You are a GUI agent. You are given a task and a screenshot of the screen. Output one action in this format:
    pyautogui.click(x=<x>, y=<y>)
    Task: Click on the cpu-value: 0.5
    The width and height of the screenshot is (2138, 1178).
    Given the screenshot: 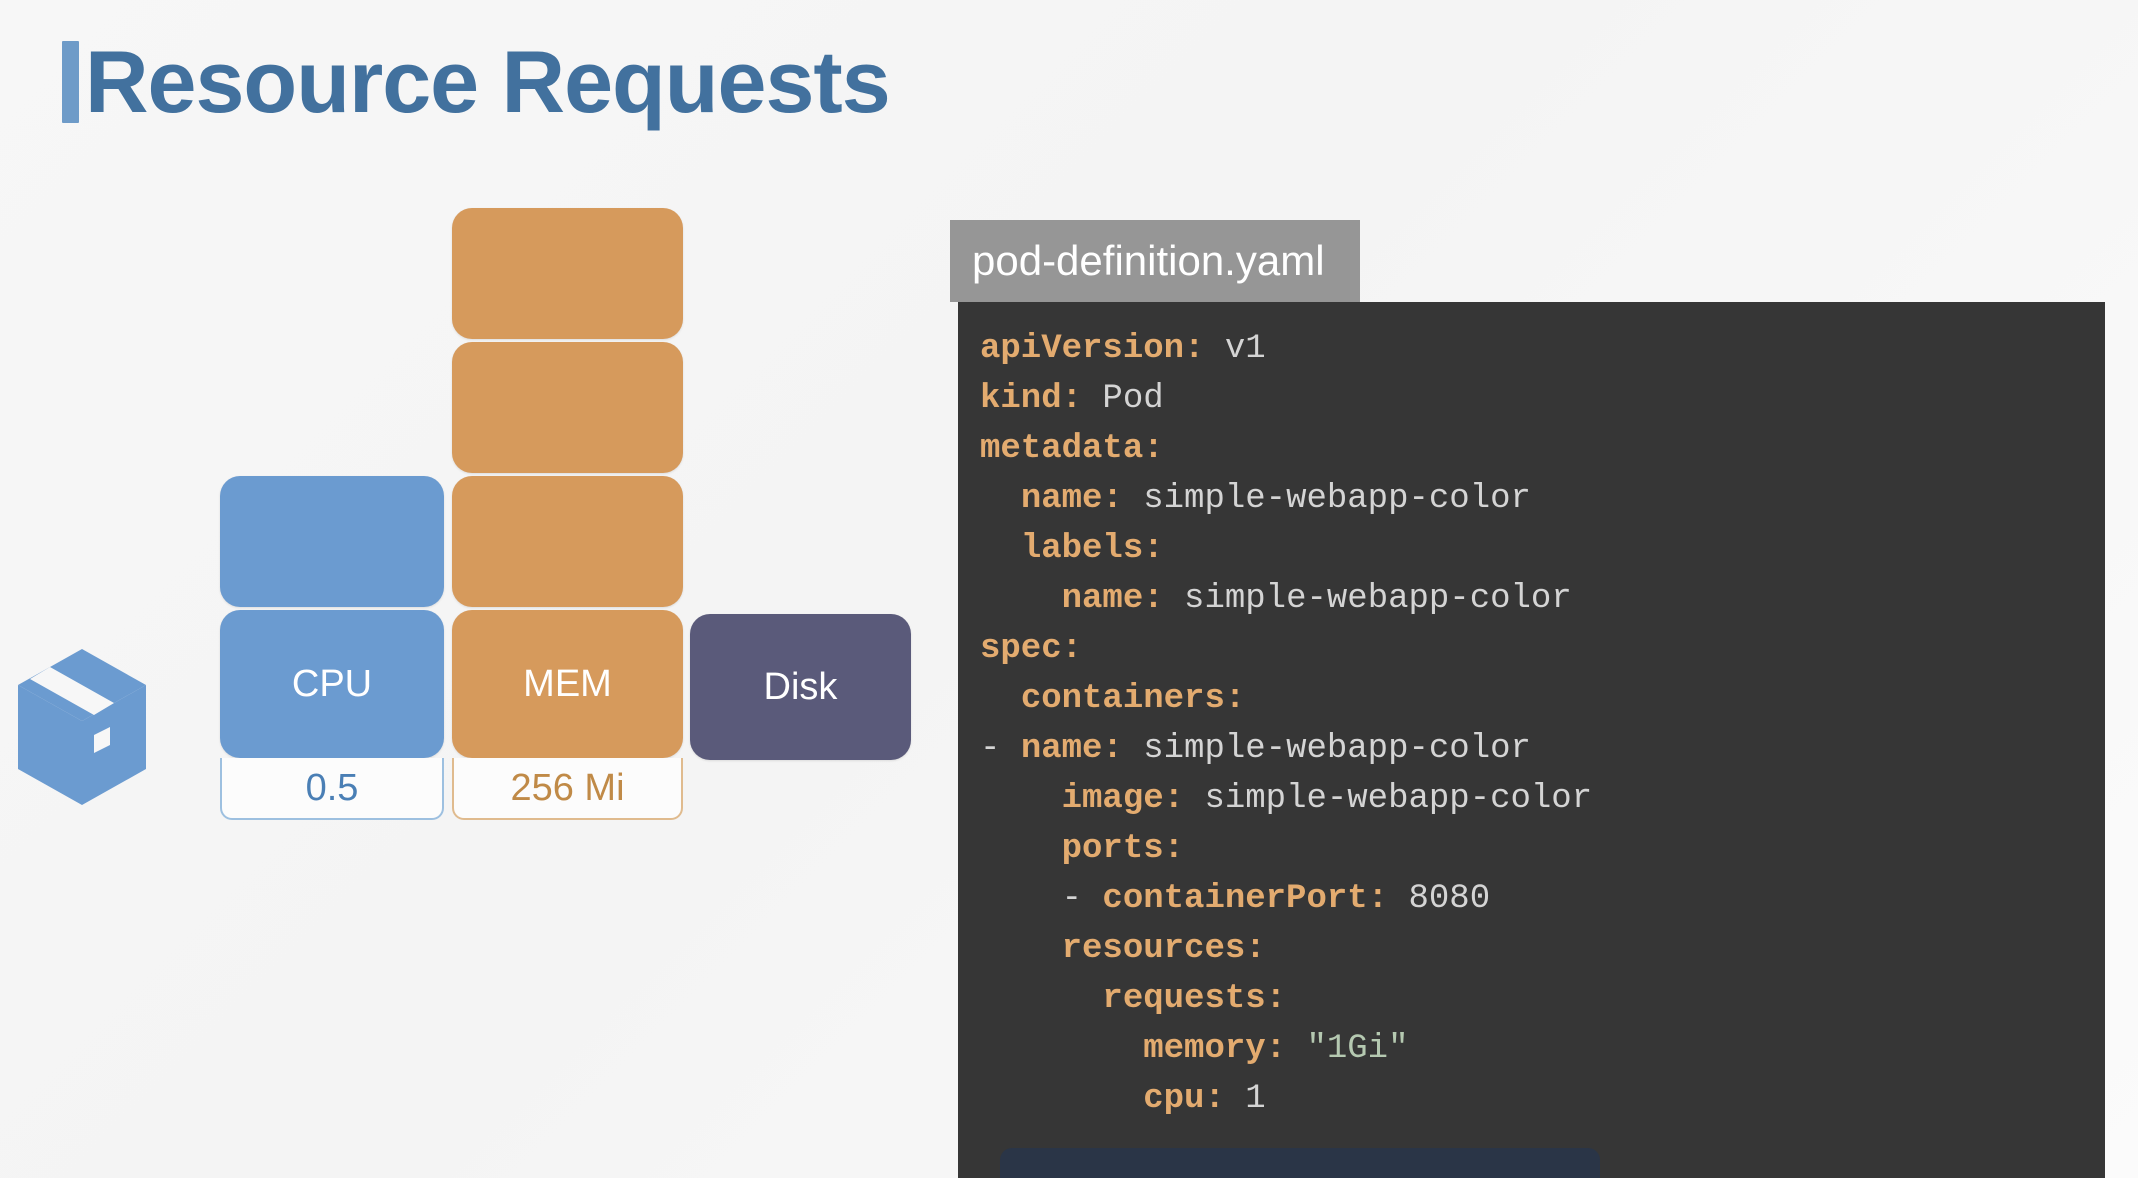 What is the action you would take?
    pyautogui.click(x=332, y=787)
    